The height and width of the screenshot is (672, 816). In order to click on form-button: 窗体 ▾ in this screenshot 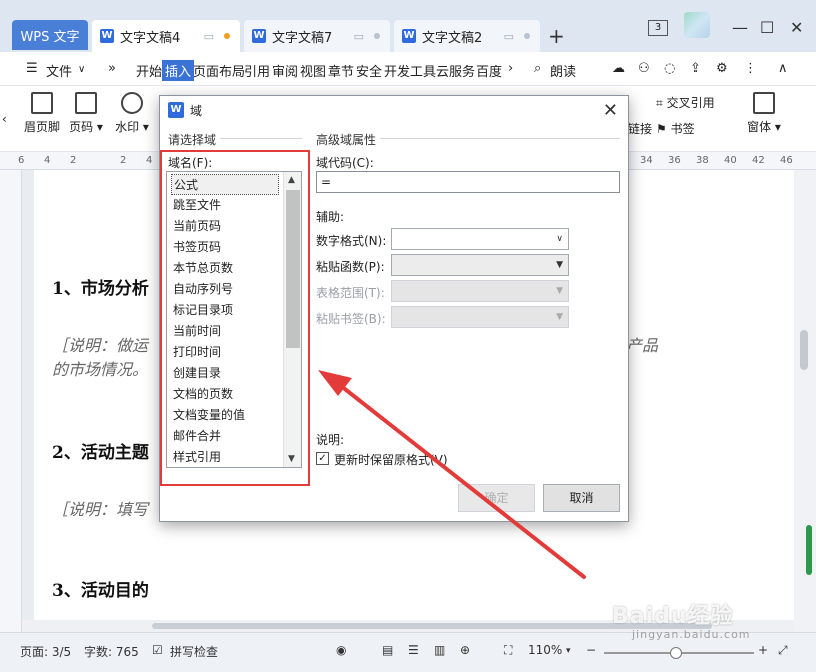, I will do `click(764, 113)`.